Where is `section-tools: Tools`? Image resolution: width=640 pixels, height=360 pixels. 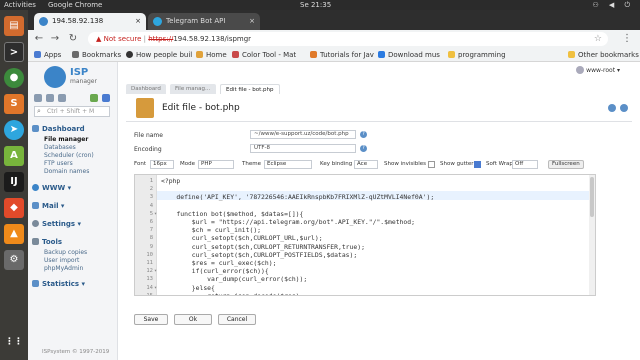
section-tools: Tools is located at coordinates (47, 242).